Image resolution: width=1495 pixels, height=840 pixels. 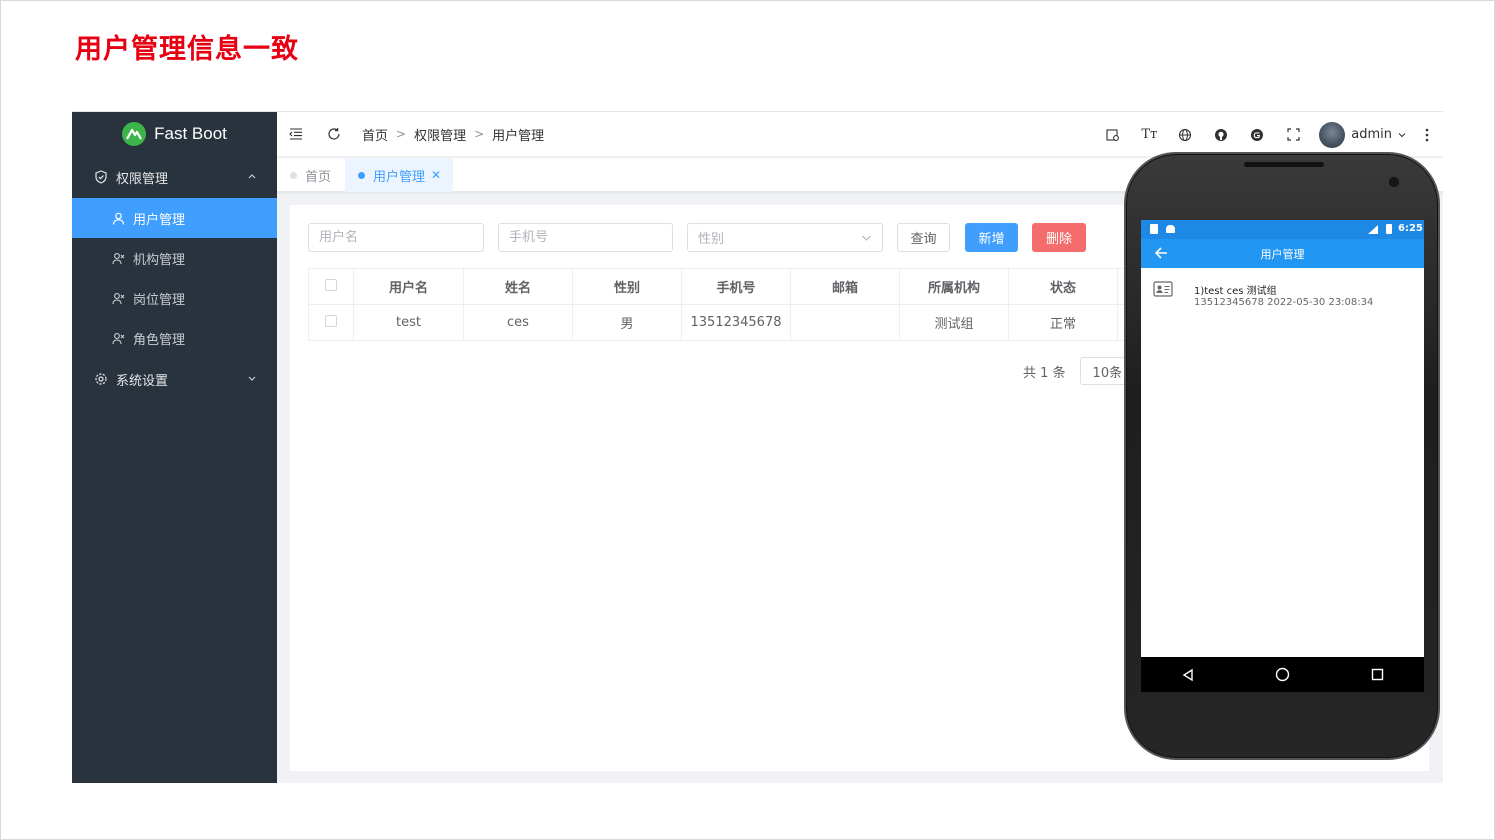 What do you see at coordinates (785, 237) in the screenshot?
I see `gender-select: 性别` at bounding box center [785, 237].